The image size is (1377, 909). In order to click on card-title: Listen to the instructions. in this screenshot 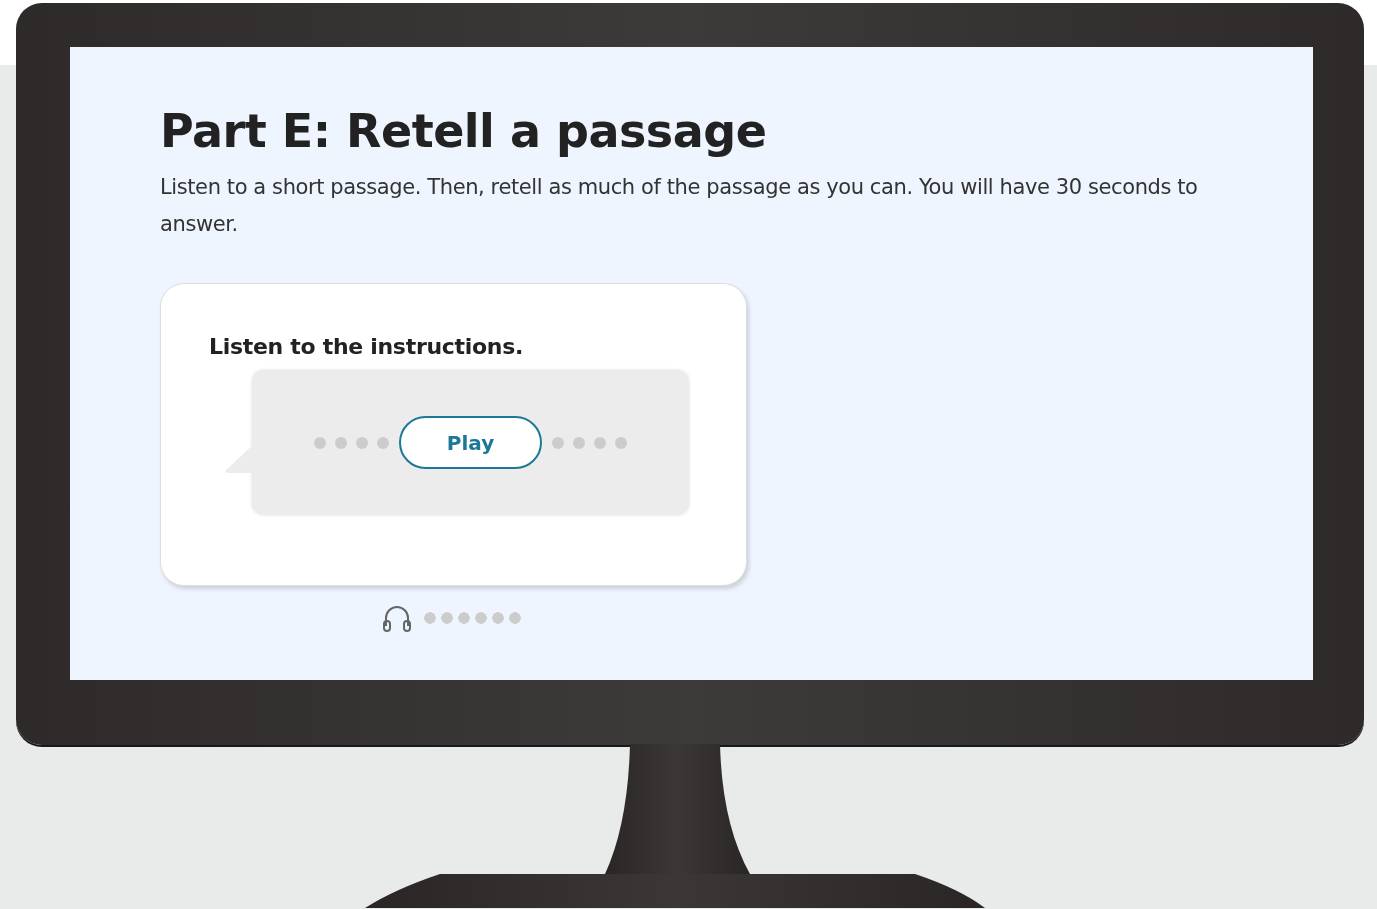, I will do `click(366, 346)`.